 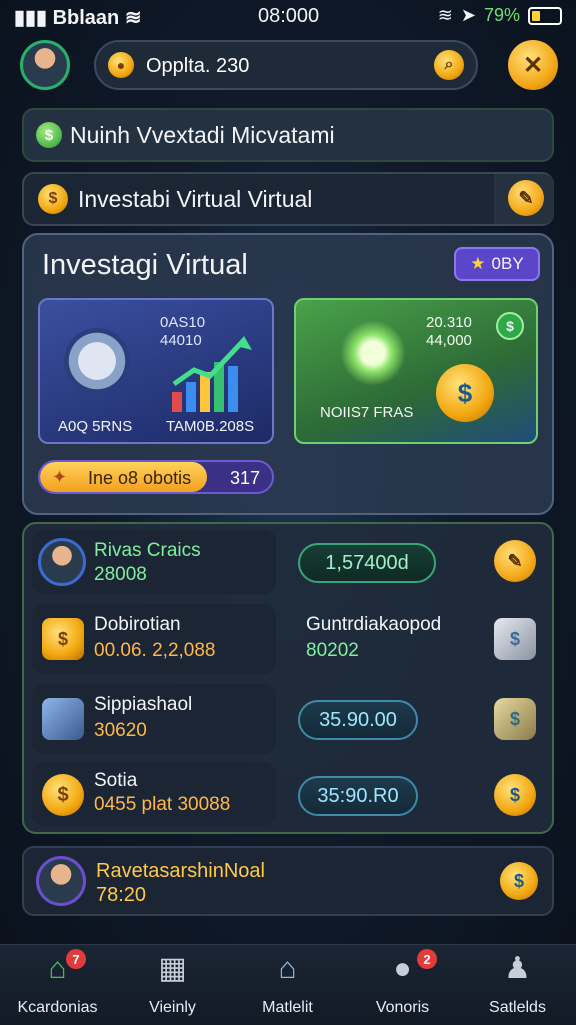 I want to click on list-item-value: 35:90.R0, so click(x=358, y=796).